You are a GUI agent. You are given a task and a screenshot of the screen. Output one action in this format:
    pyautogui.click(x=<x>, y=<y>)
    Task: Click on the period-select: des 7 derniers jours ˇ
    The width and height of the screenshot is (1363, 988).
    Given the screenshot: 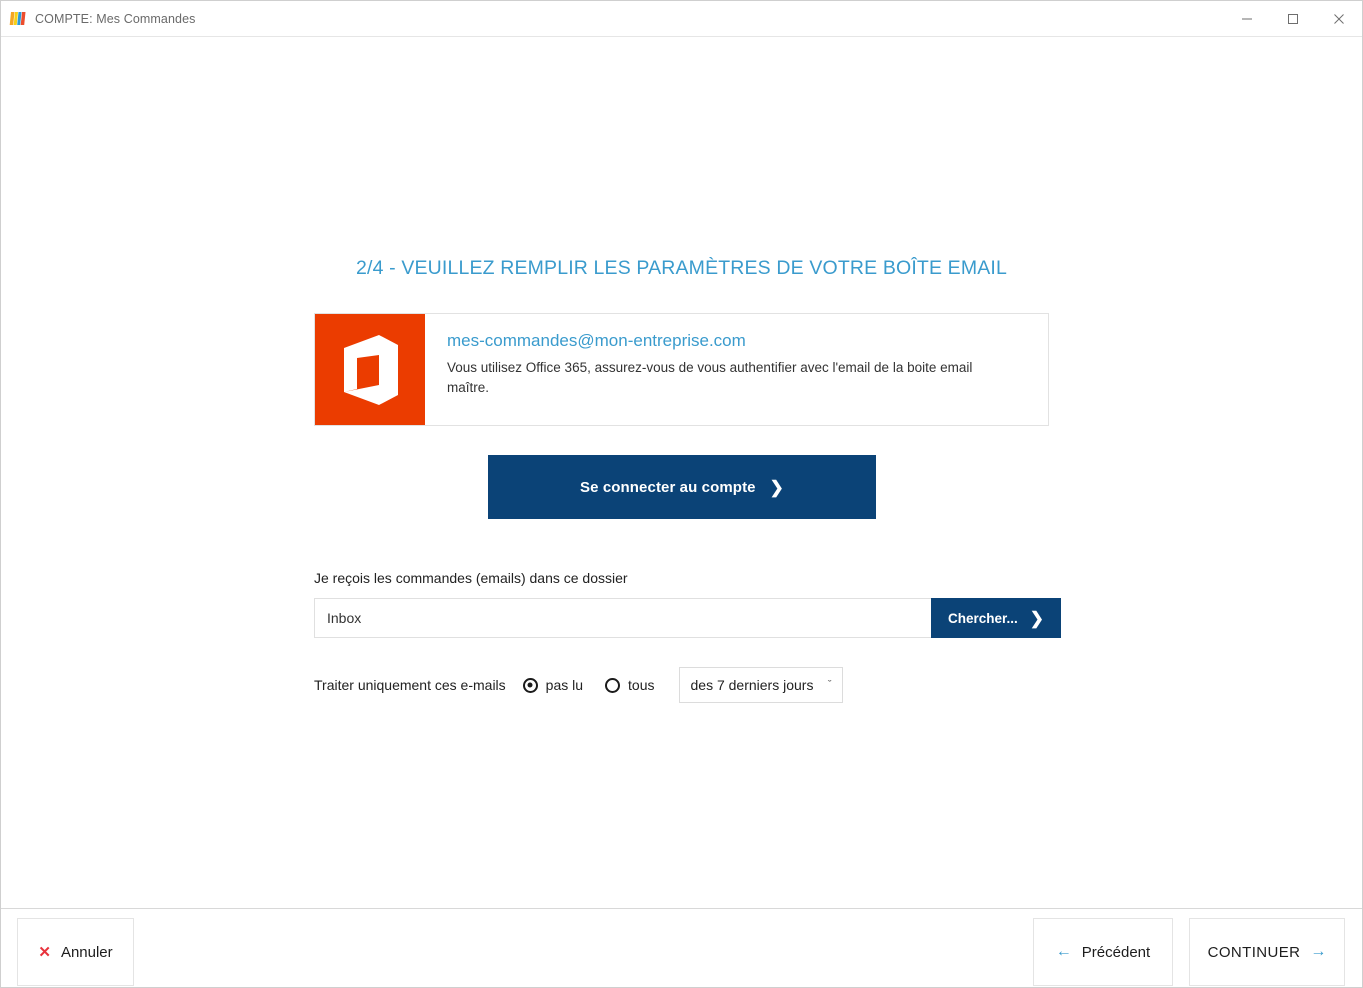 What is the action you would take?
    pyautogui.click(x=760, y=685)
    